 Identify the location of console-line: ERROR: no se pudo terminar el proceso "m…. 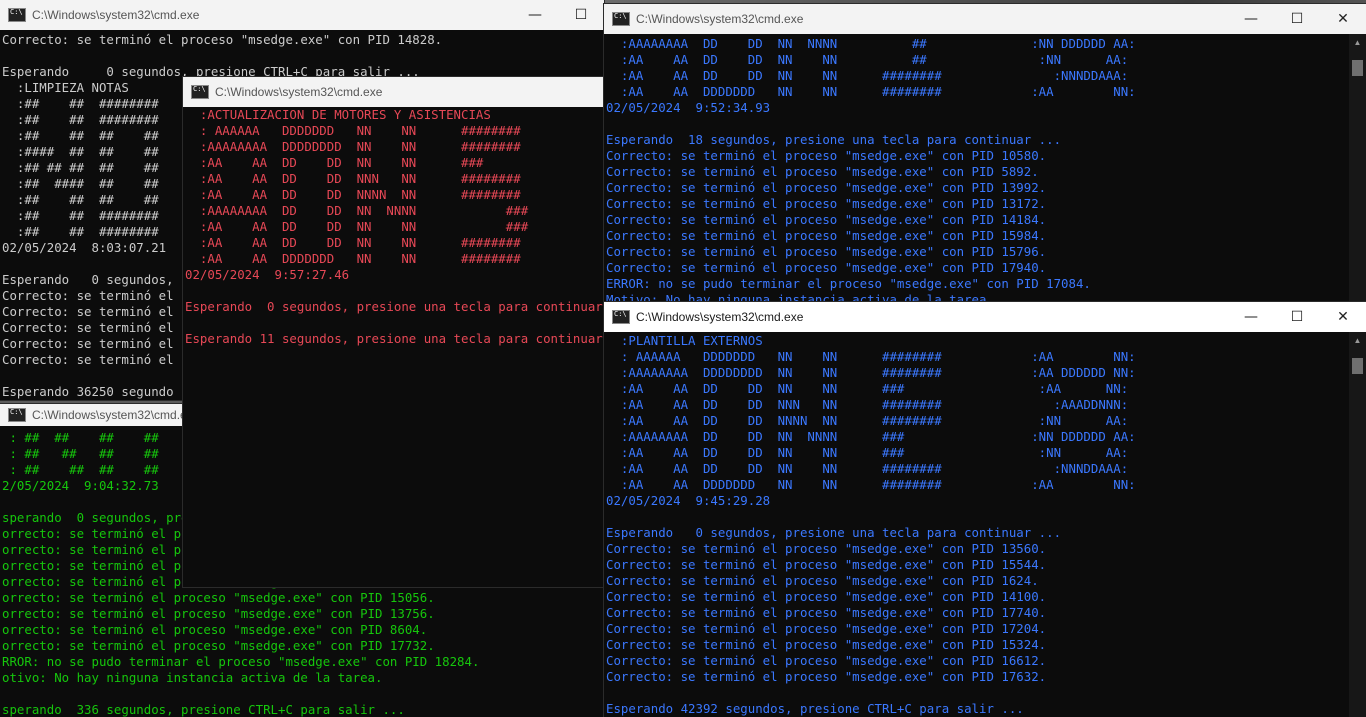
(848, 283).